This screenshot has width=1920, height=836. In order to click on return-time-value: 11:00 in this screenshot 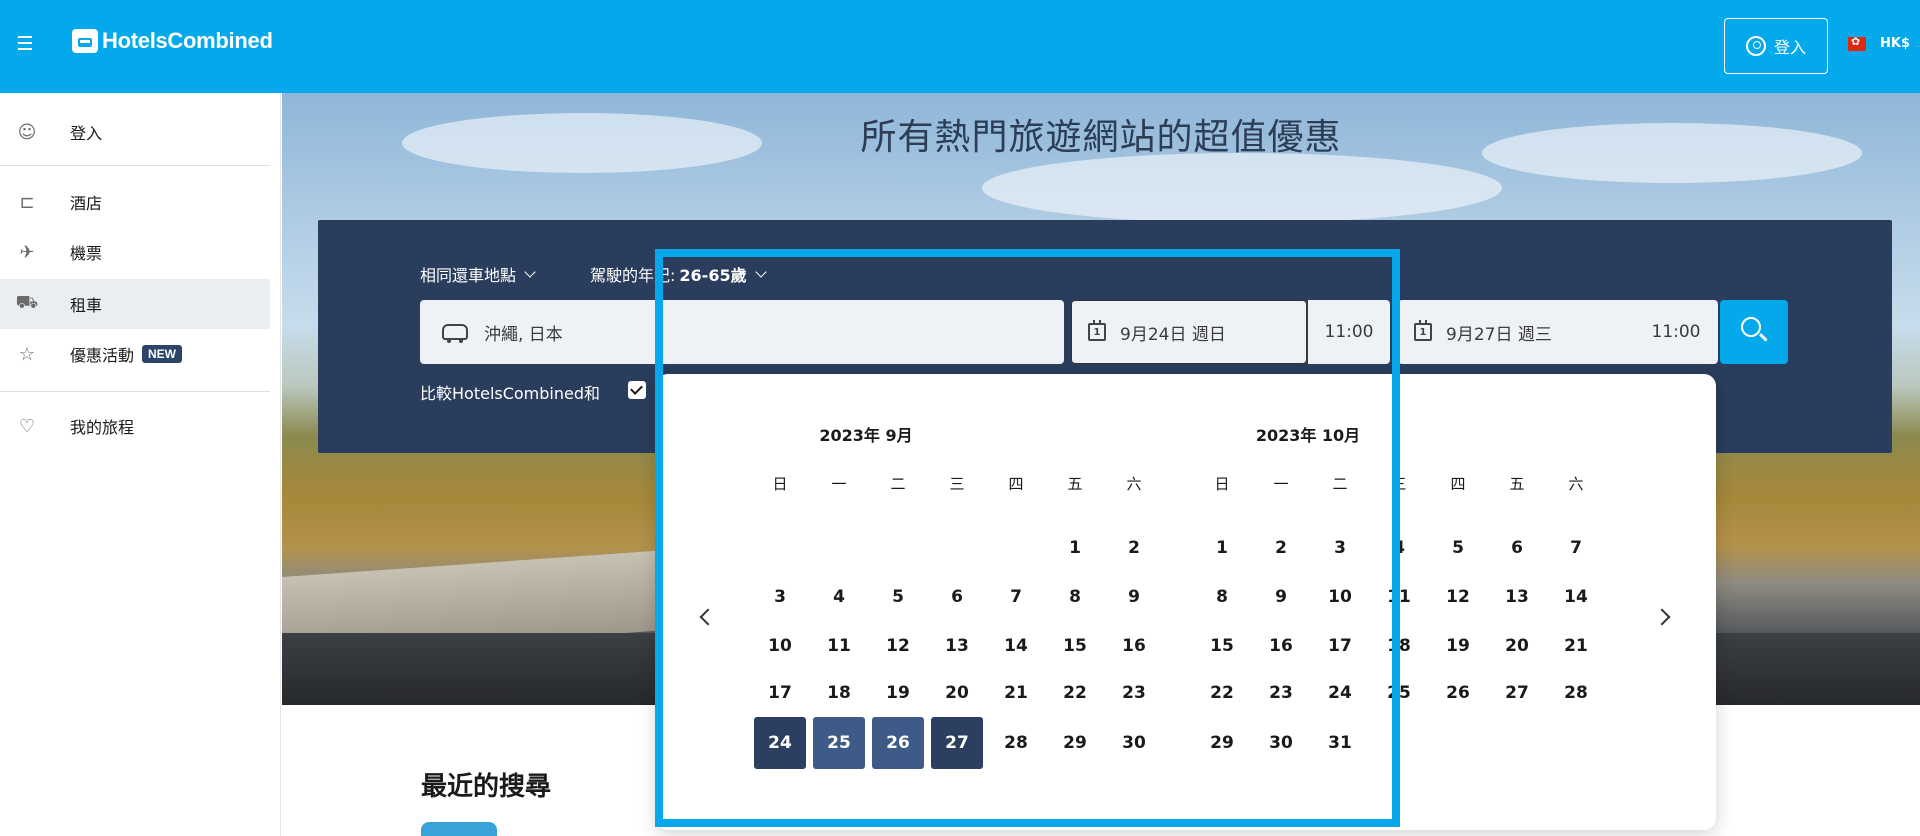, I will do `click(1676, 332)`.